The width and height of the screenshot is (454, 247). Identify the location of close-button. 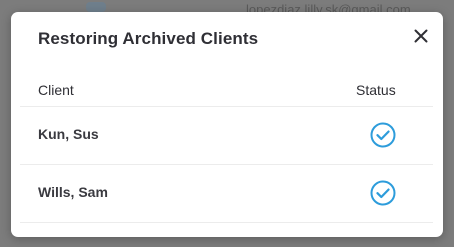
(421, 36).